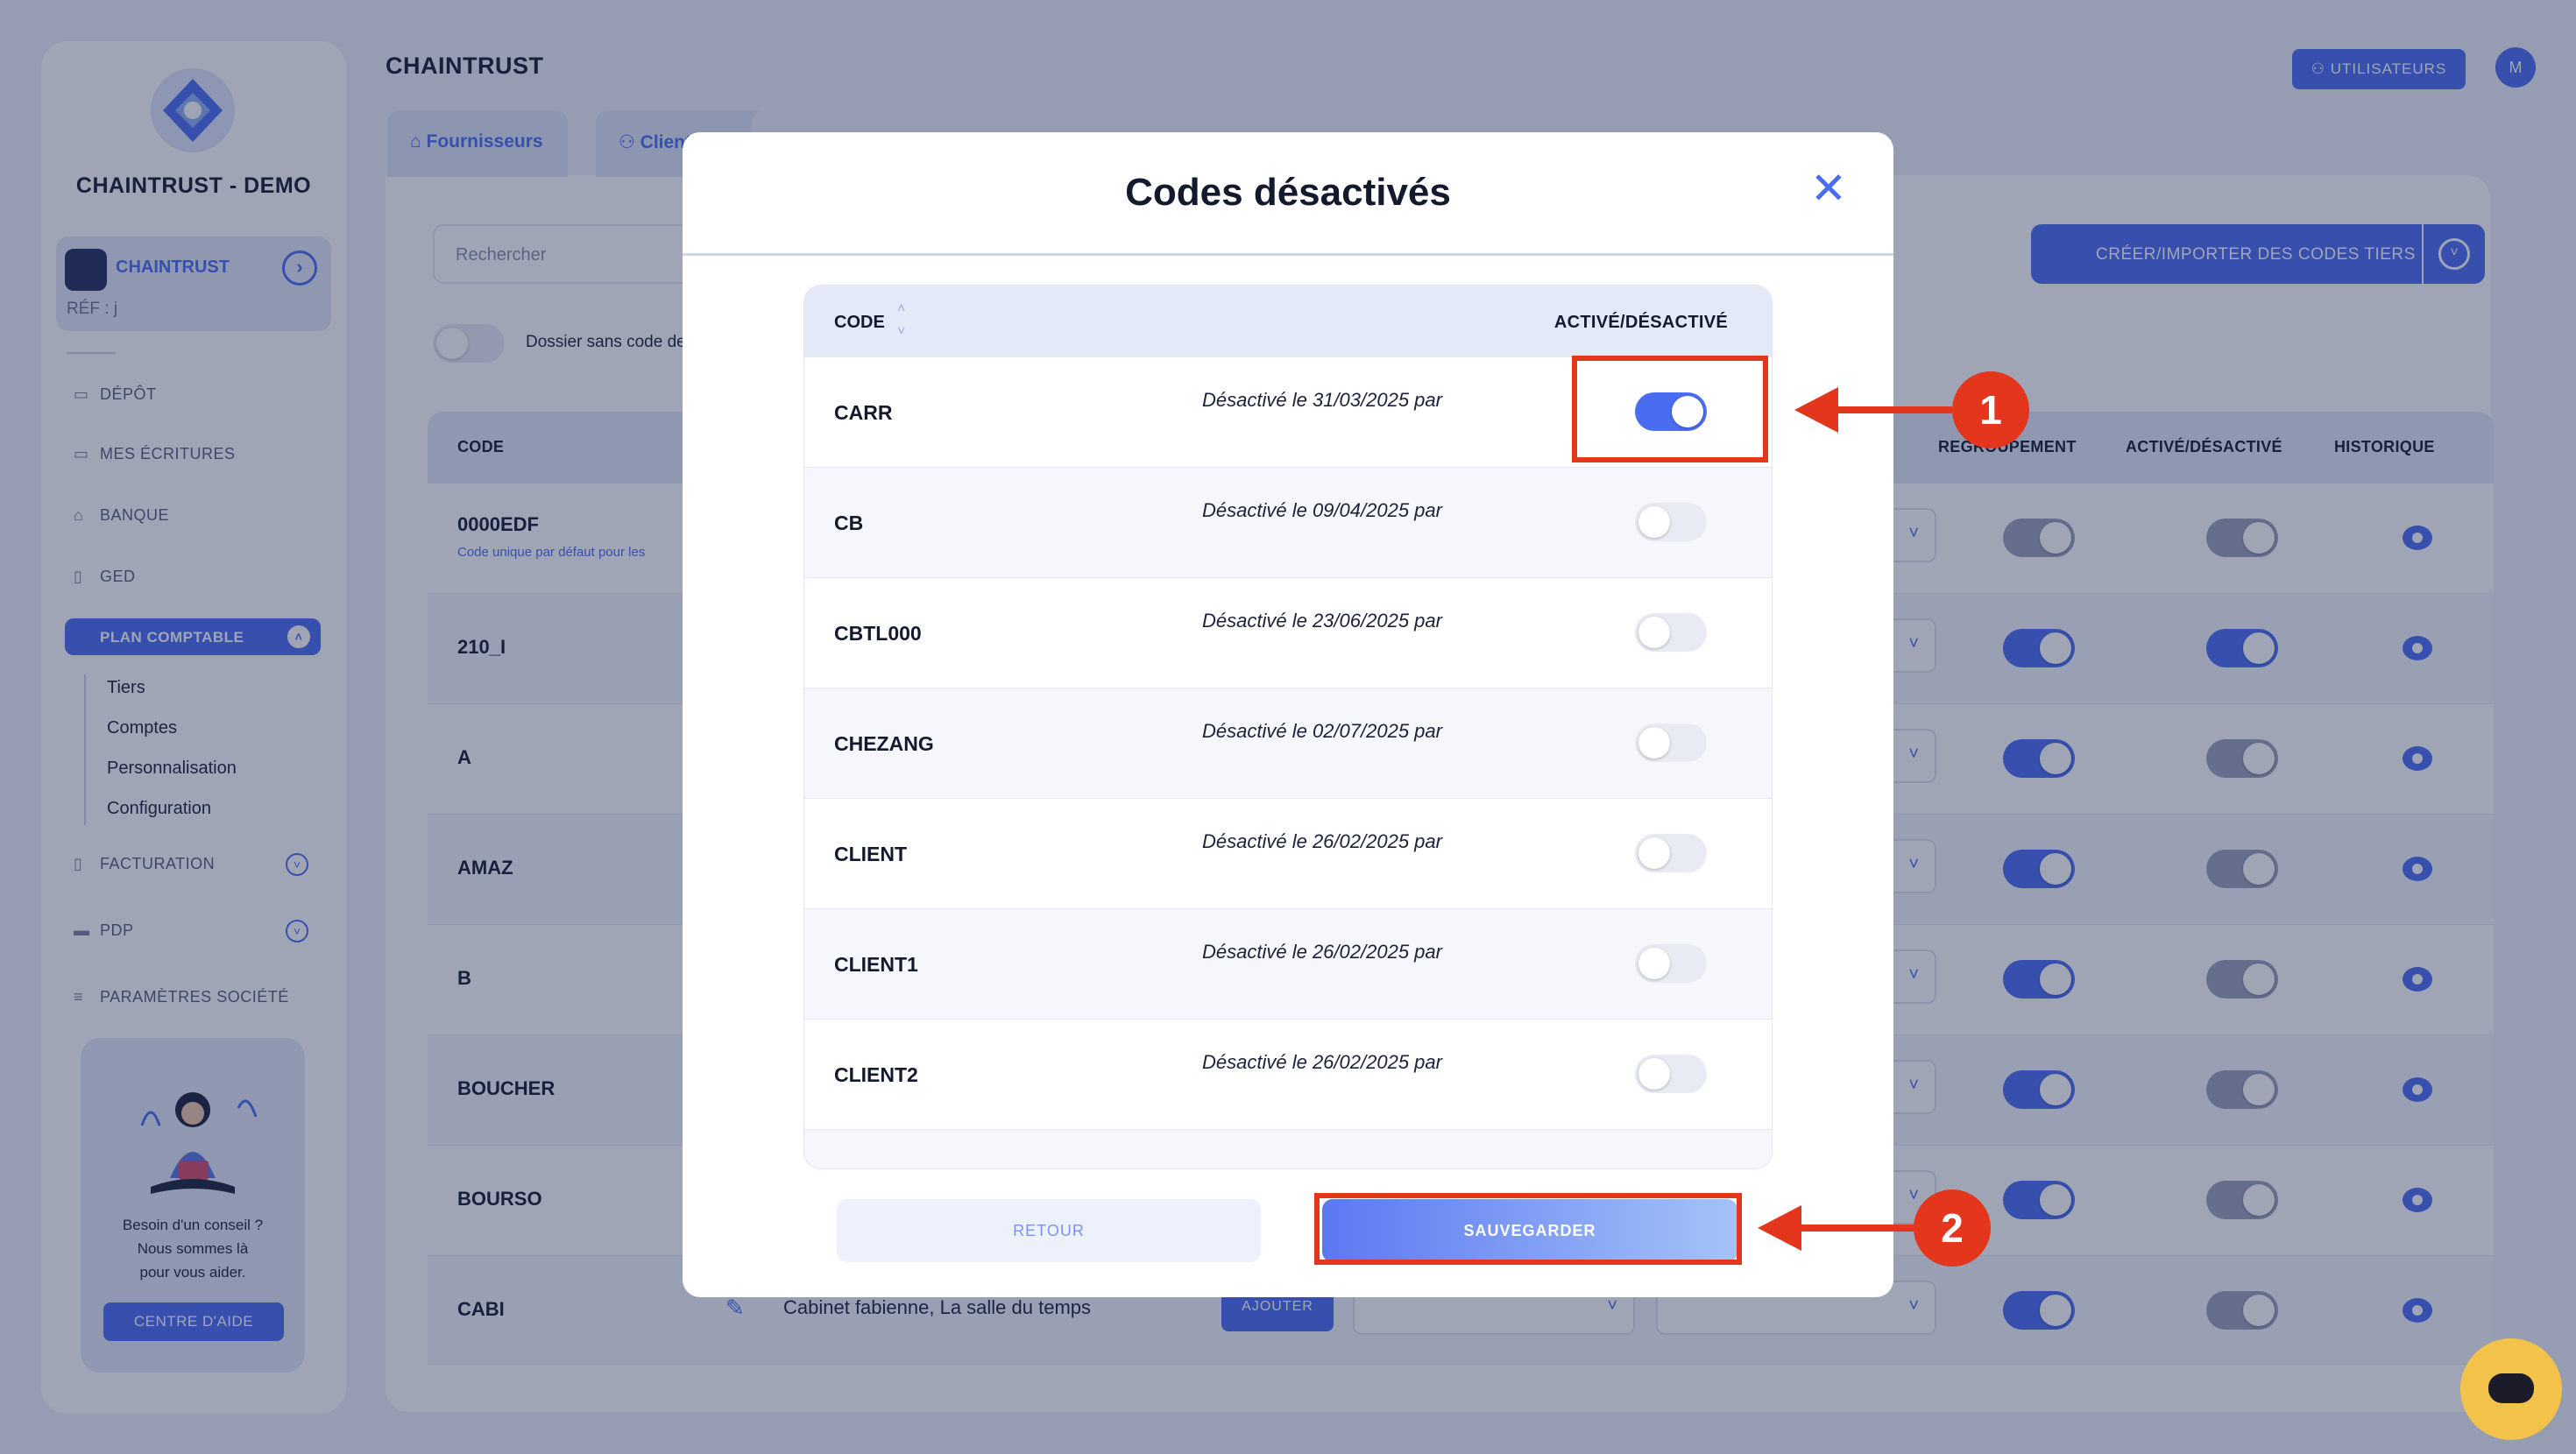  What do you see at coordinates (1288, 743) in the screenshot?
I see `modal-row: CHEZANG Désactivé le 02/07/2025 par` at bounding box center [1288, 743].